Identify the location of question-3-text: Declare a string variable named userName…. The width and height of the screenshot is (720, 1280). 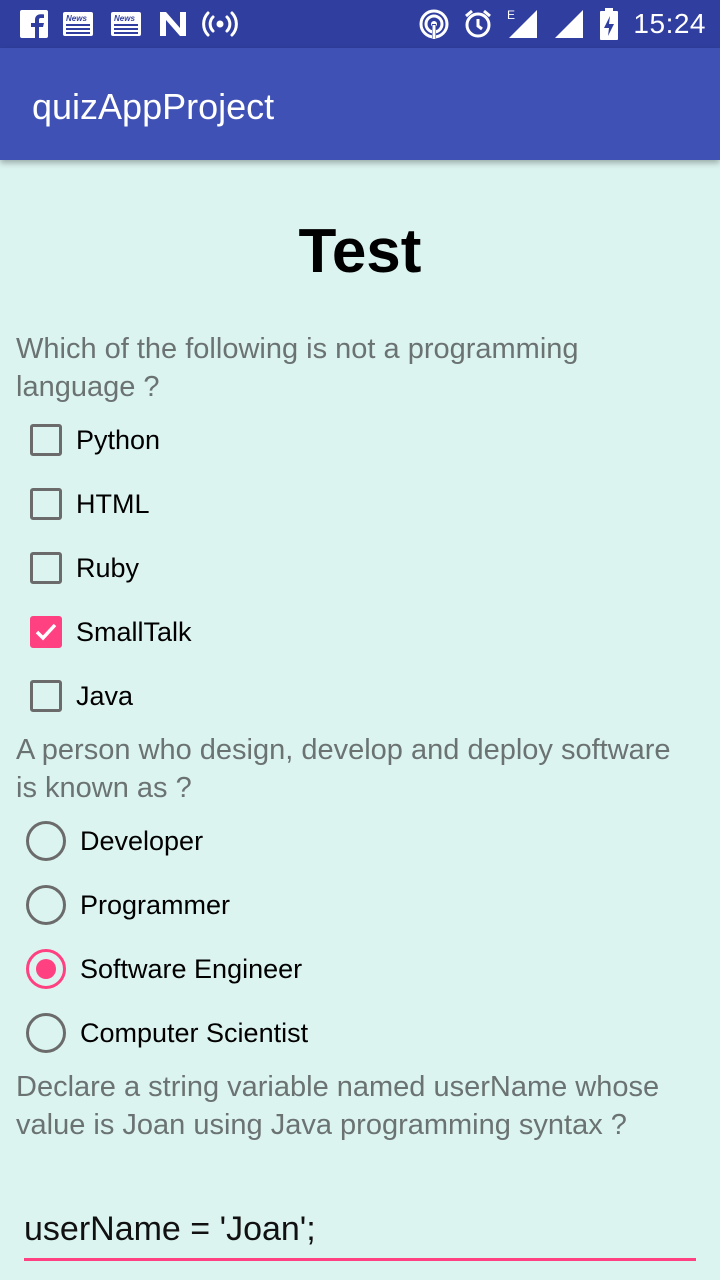
(338, 1106).